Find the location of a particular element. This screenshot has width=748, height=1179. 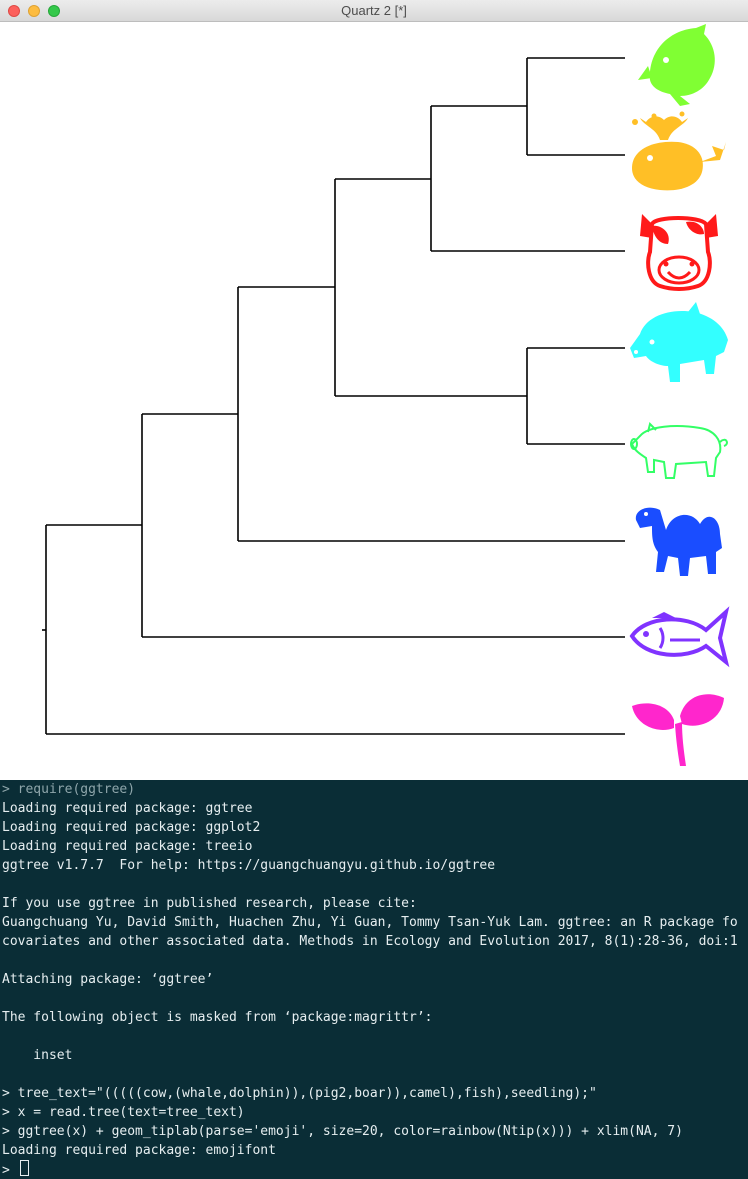

window-title: Quartz 2 [*] is located at coordinates (374, 10).